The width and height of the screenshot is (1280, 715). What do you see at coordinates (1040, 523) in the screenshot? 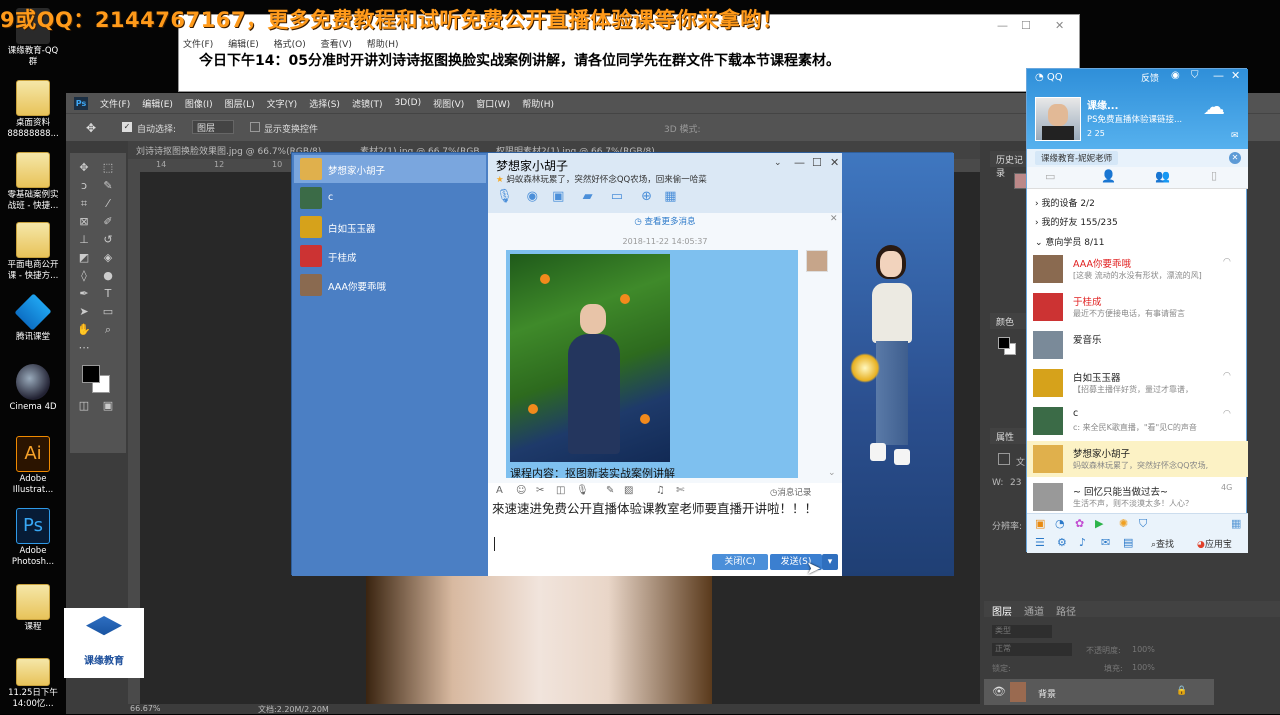
I see `game-icon: ▣` at bounding box center [1040, 523].